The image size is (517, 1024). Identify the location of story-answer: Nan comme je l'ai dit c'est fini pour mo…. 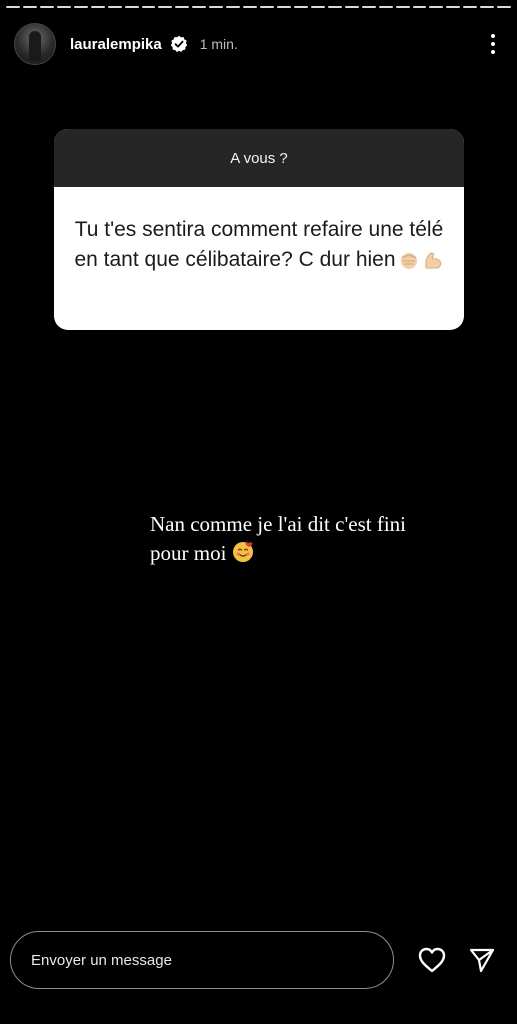
(295, 539).